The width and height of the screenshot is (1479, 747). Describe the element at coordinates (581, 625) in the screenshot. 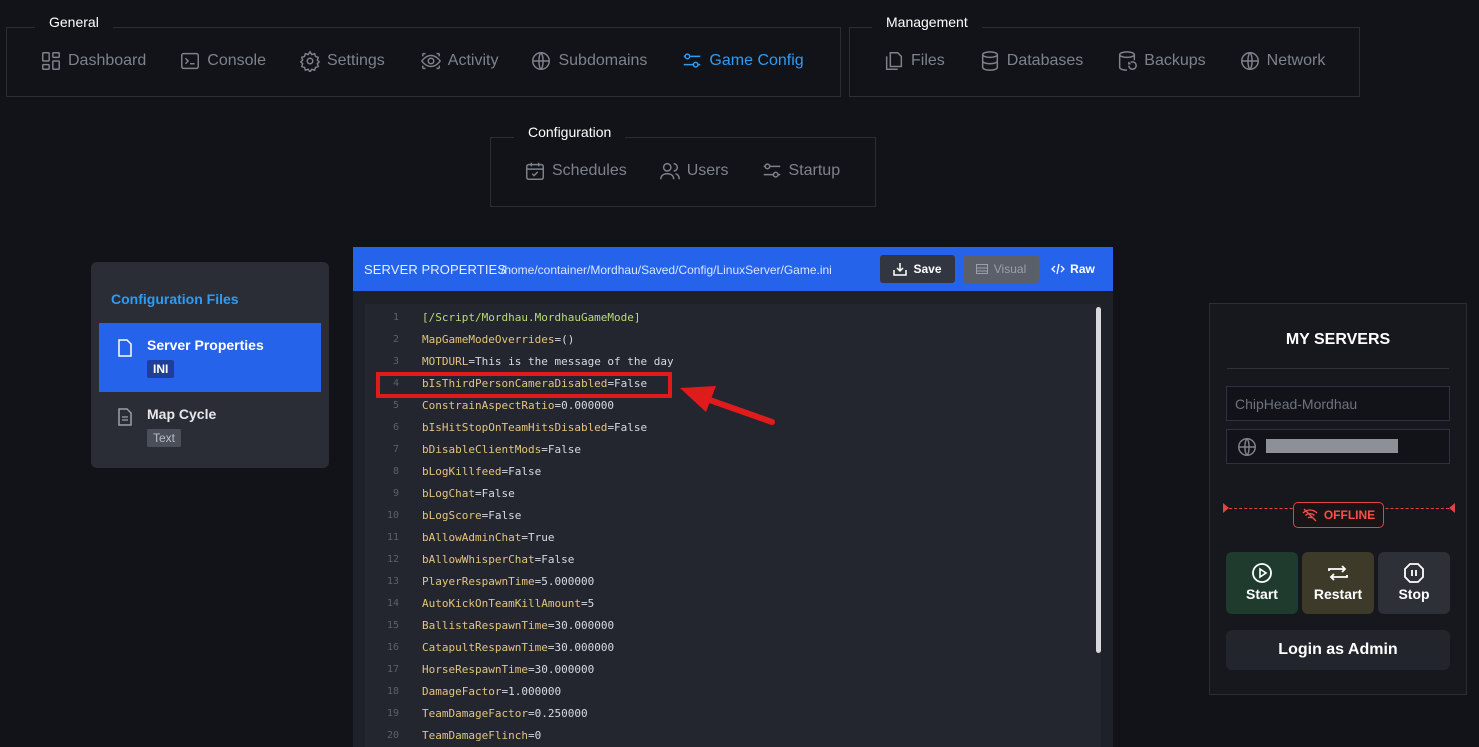

I see `config-value: =30.000000` at that location.